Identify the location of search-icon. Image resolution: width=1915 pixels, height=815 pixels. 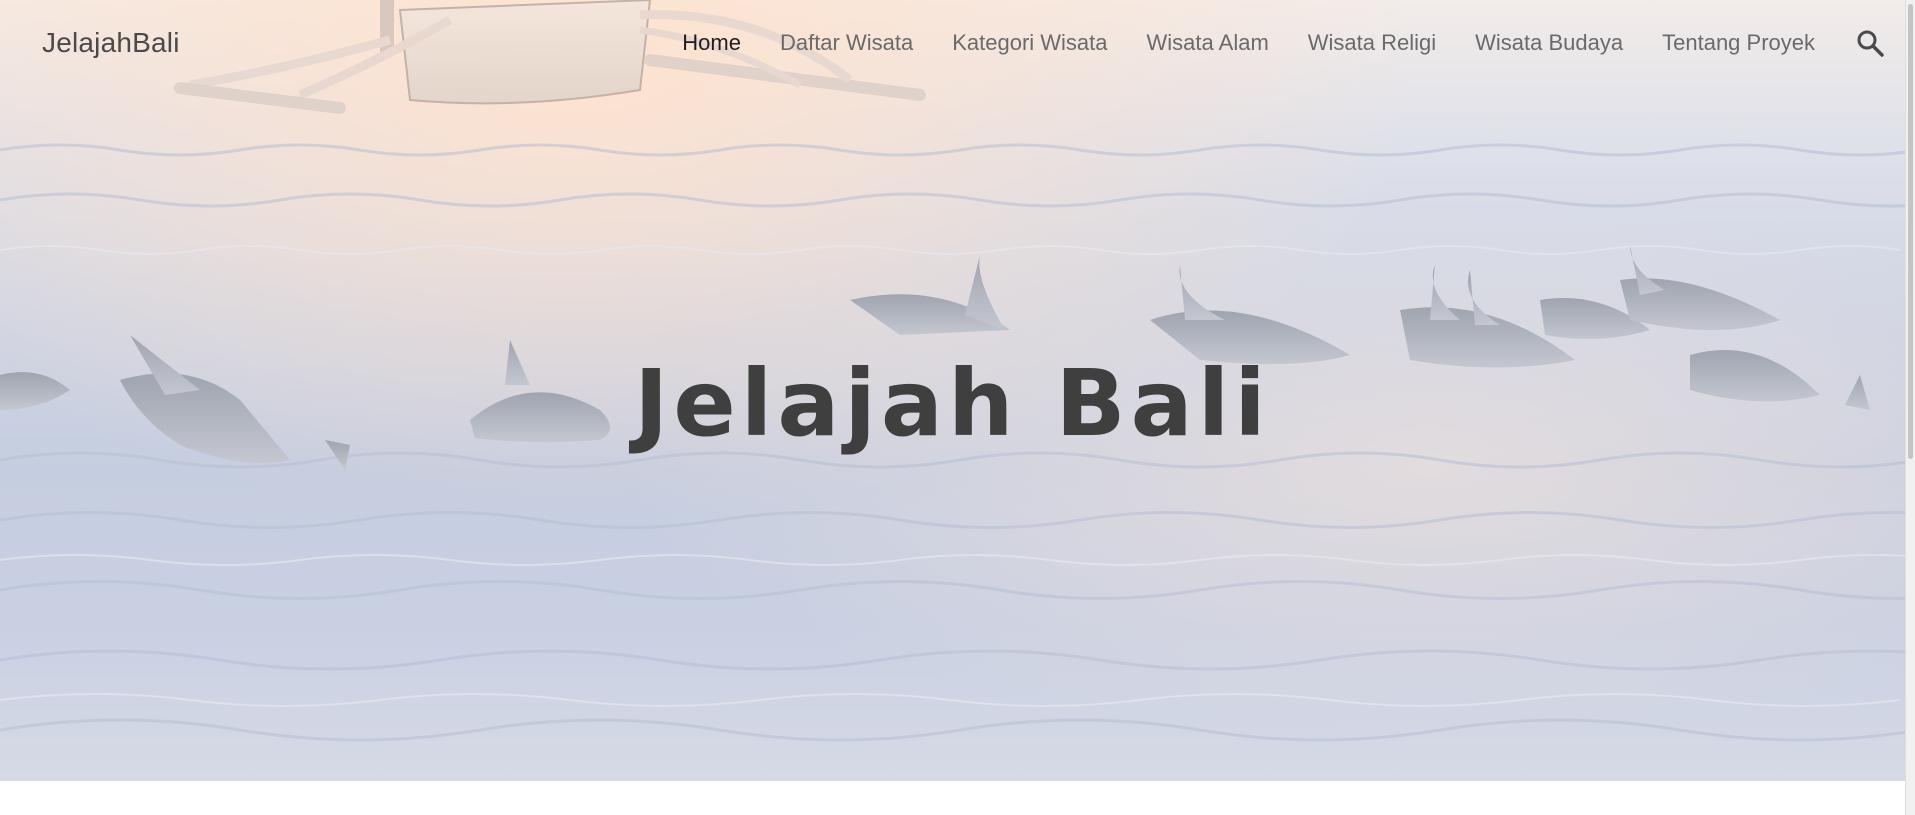
(1870, 43).